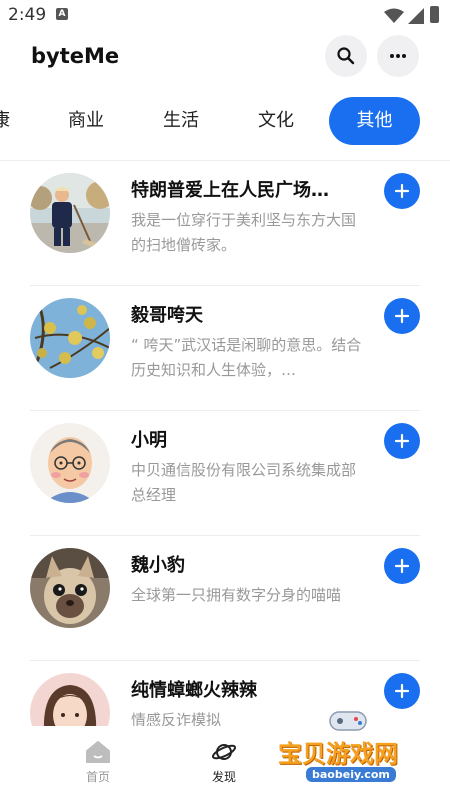 This screenshot has height=800, width=450. What do you see at coordinates (194, 690) in the screenshot?
I see `item-name: 纯情蟑螂火辣辣` at bounding box center [194, 690].